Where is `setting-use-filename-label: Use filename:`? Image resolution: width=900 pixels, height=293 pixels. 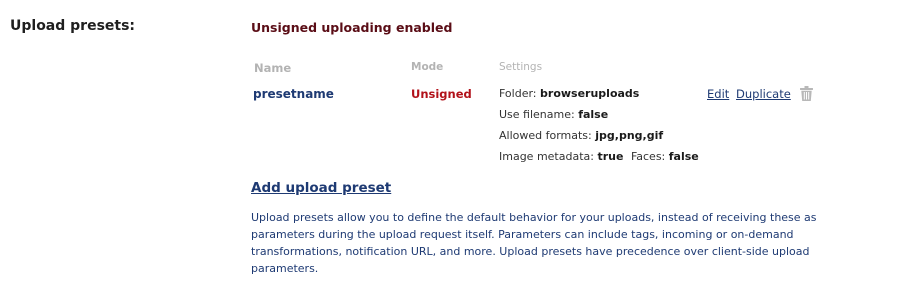 setting-use-filename-label: Use filename: is located at coordinates (537, 114).